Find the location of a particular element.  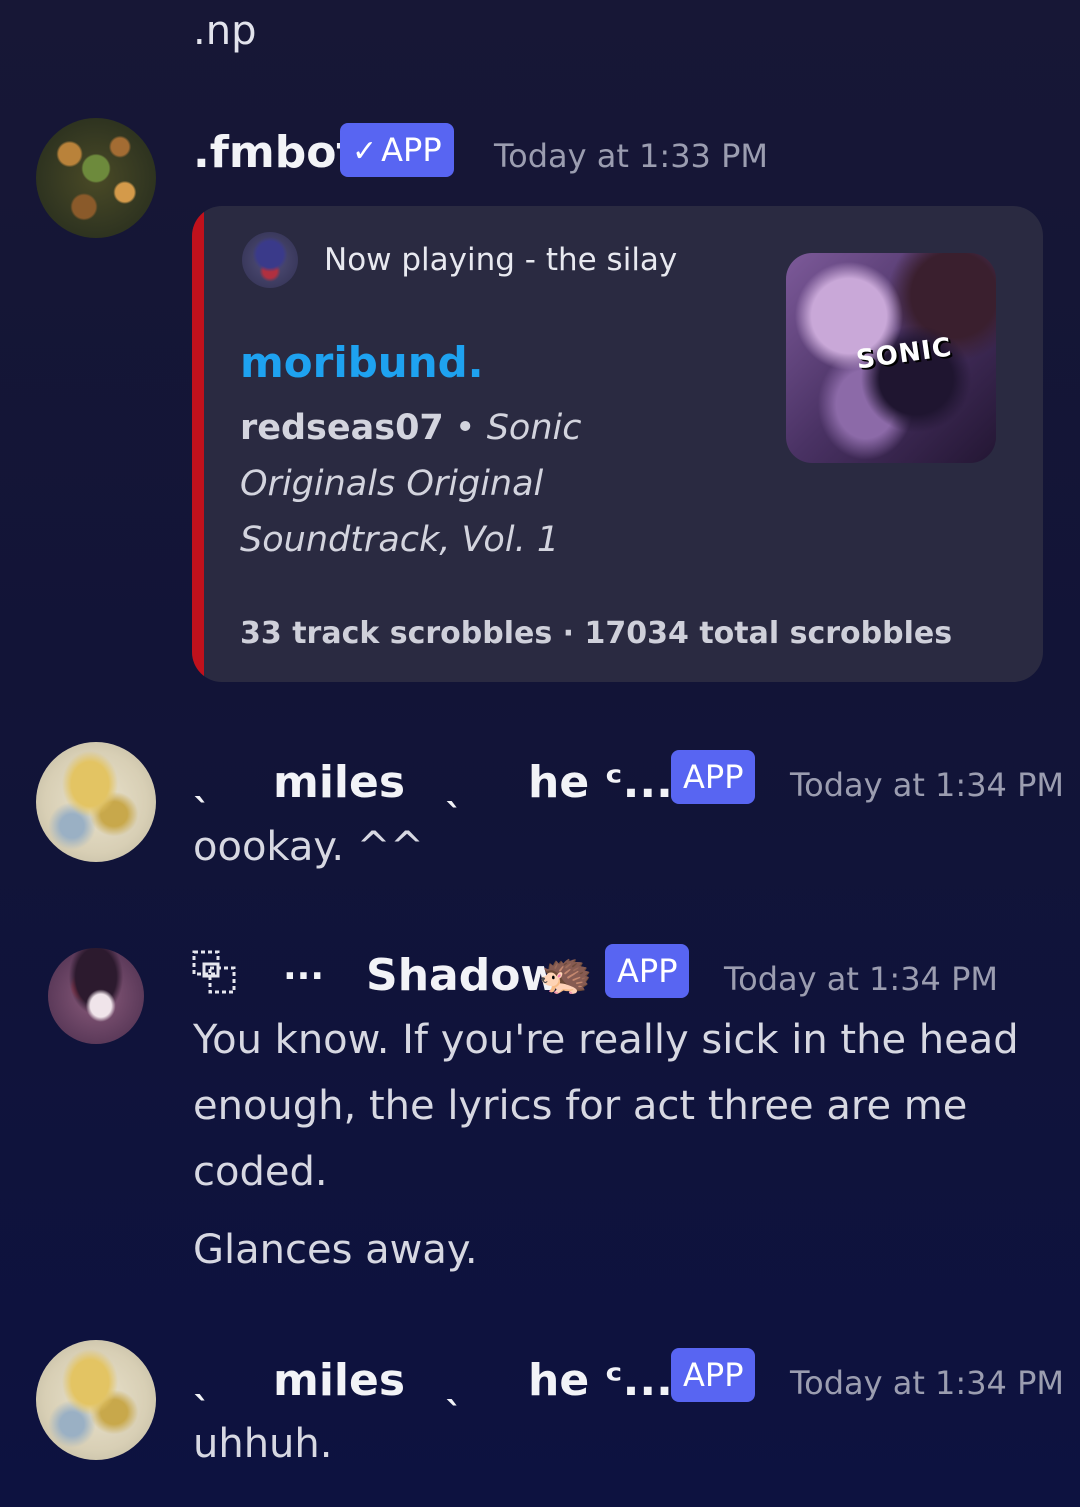

previous-message-text: .np is located at coordinates (225, 31).